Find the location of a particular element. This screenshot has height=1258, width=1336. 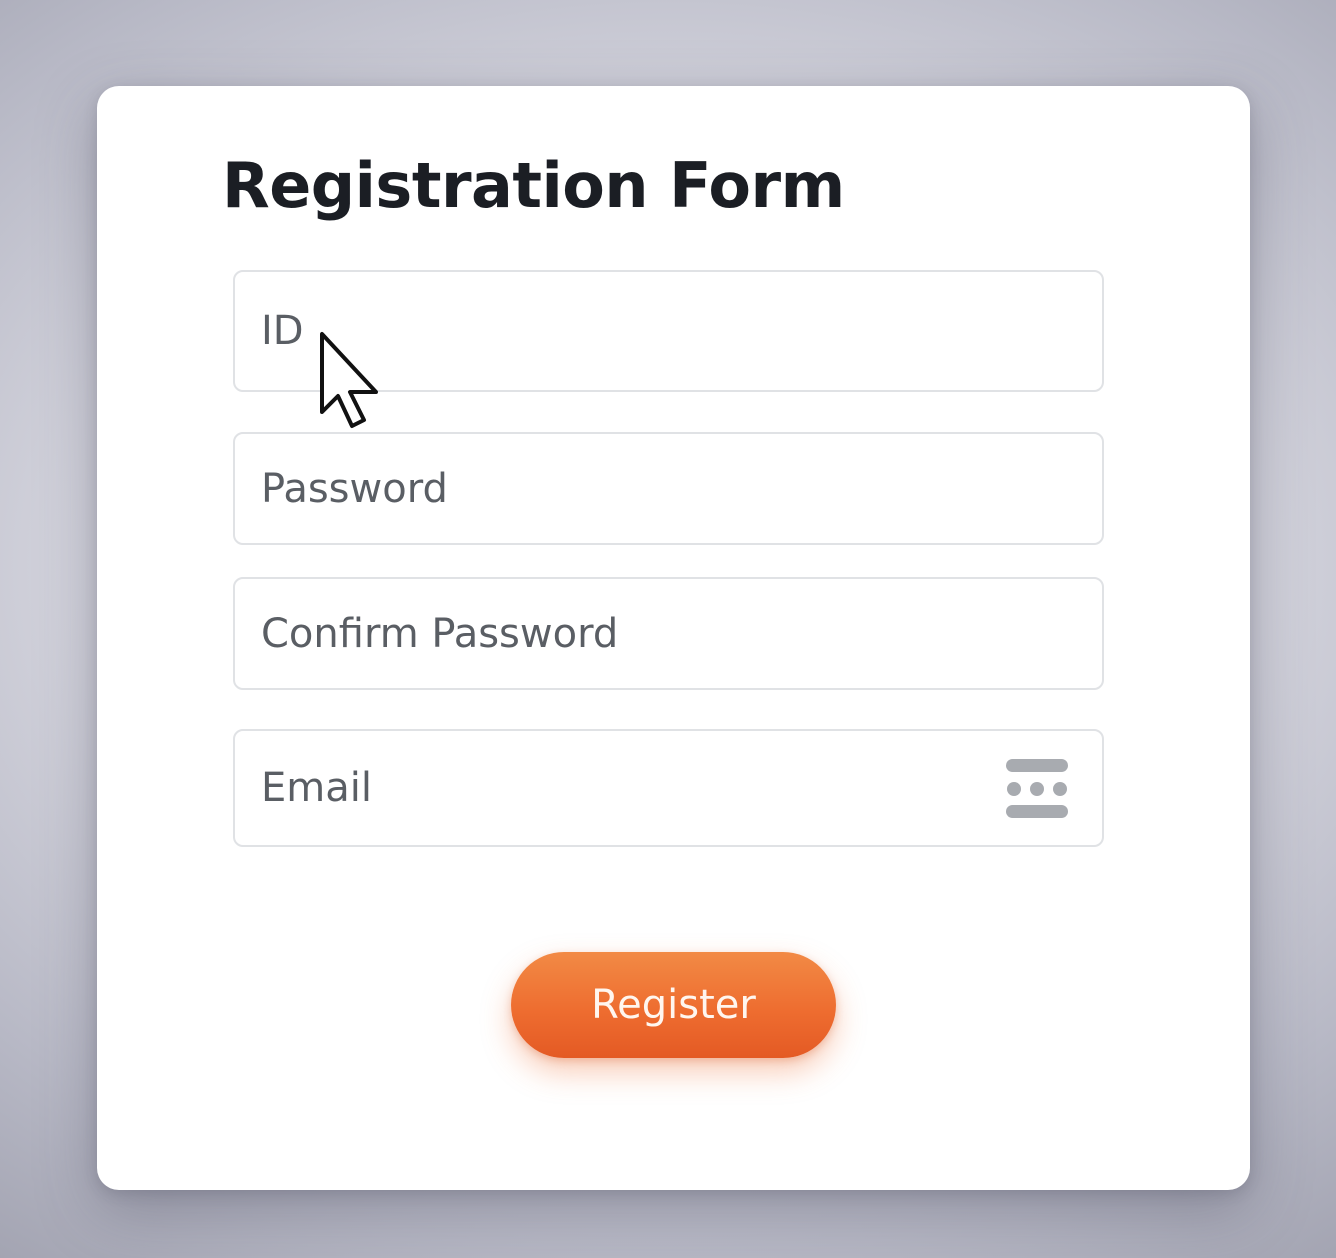

id-field is located at coordinates (668, 331).